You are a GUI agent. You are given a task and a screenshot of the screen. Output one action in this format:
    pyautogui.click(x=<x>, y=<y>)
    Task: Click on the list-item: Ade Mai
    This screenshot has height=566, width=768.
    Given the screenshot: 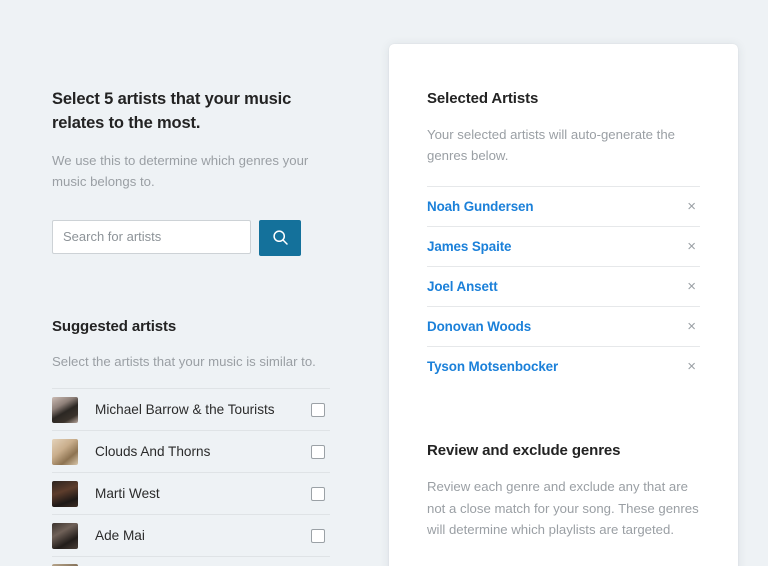 What is the action you would take?
    pyautogui.click(x=191, y=535)
    